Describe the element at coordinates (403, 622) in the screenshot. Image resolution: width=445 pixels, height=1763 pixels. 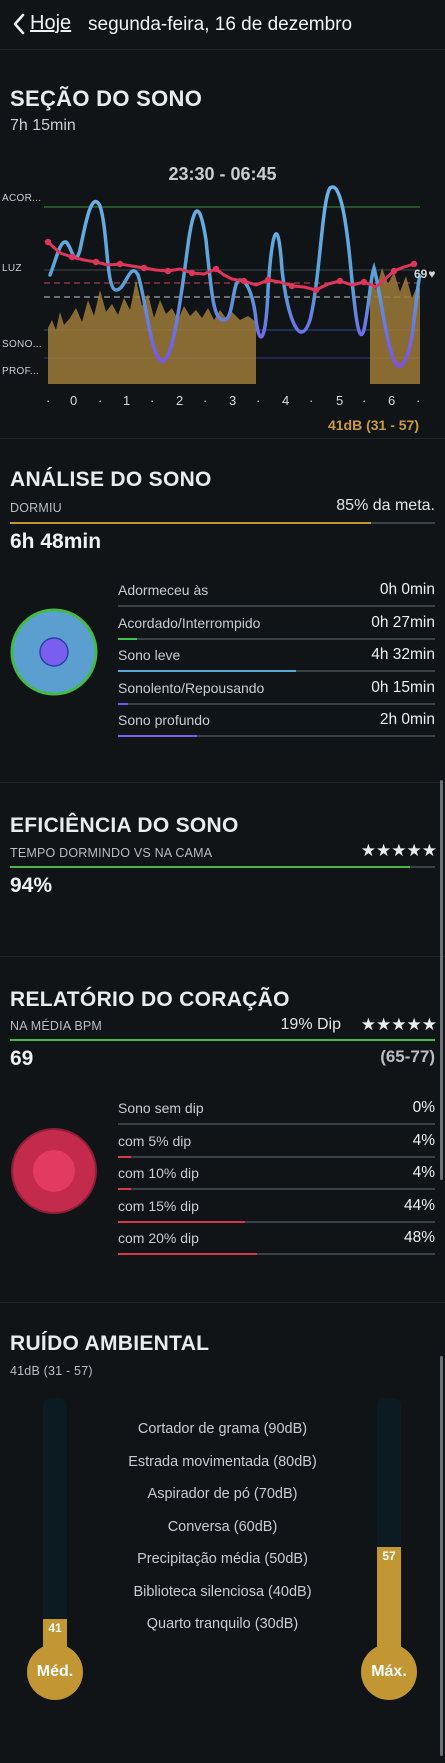
I see `analysis-row-value: 0h 27min` at that location.